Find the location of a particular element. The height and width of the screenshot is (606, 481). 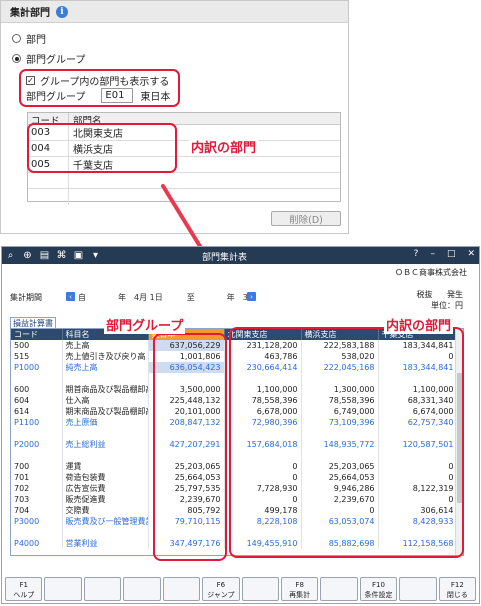

row-code: 604 is located at coordinates (37, 400).